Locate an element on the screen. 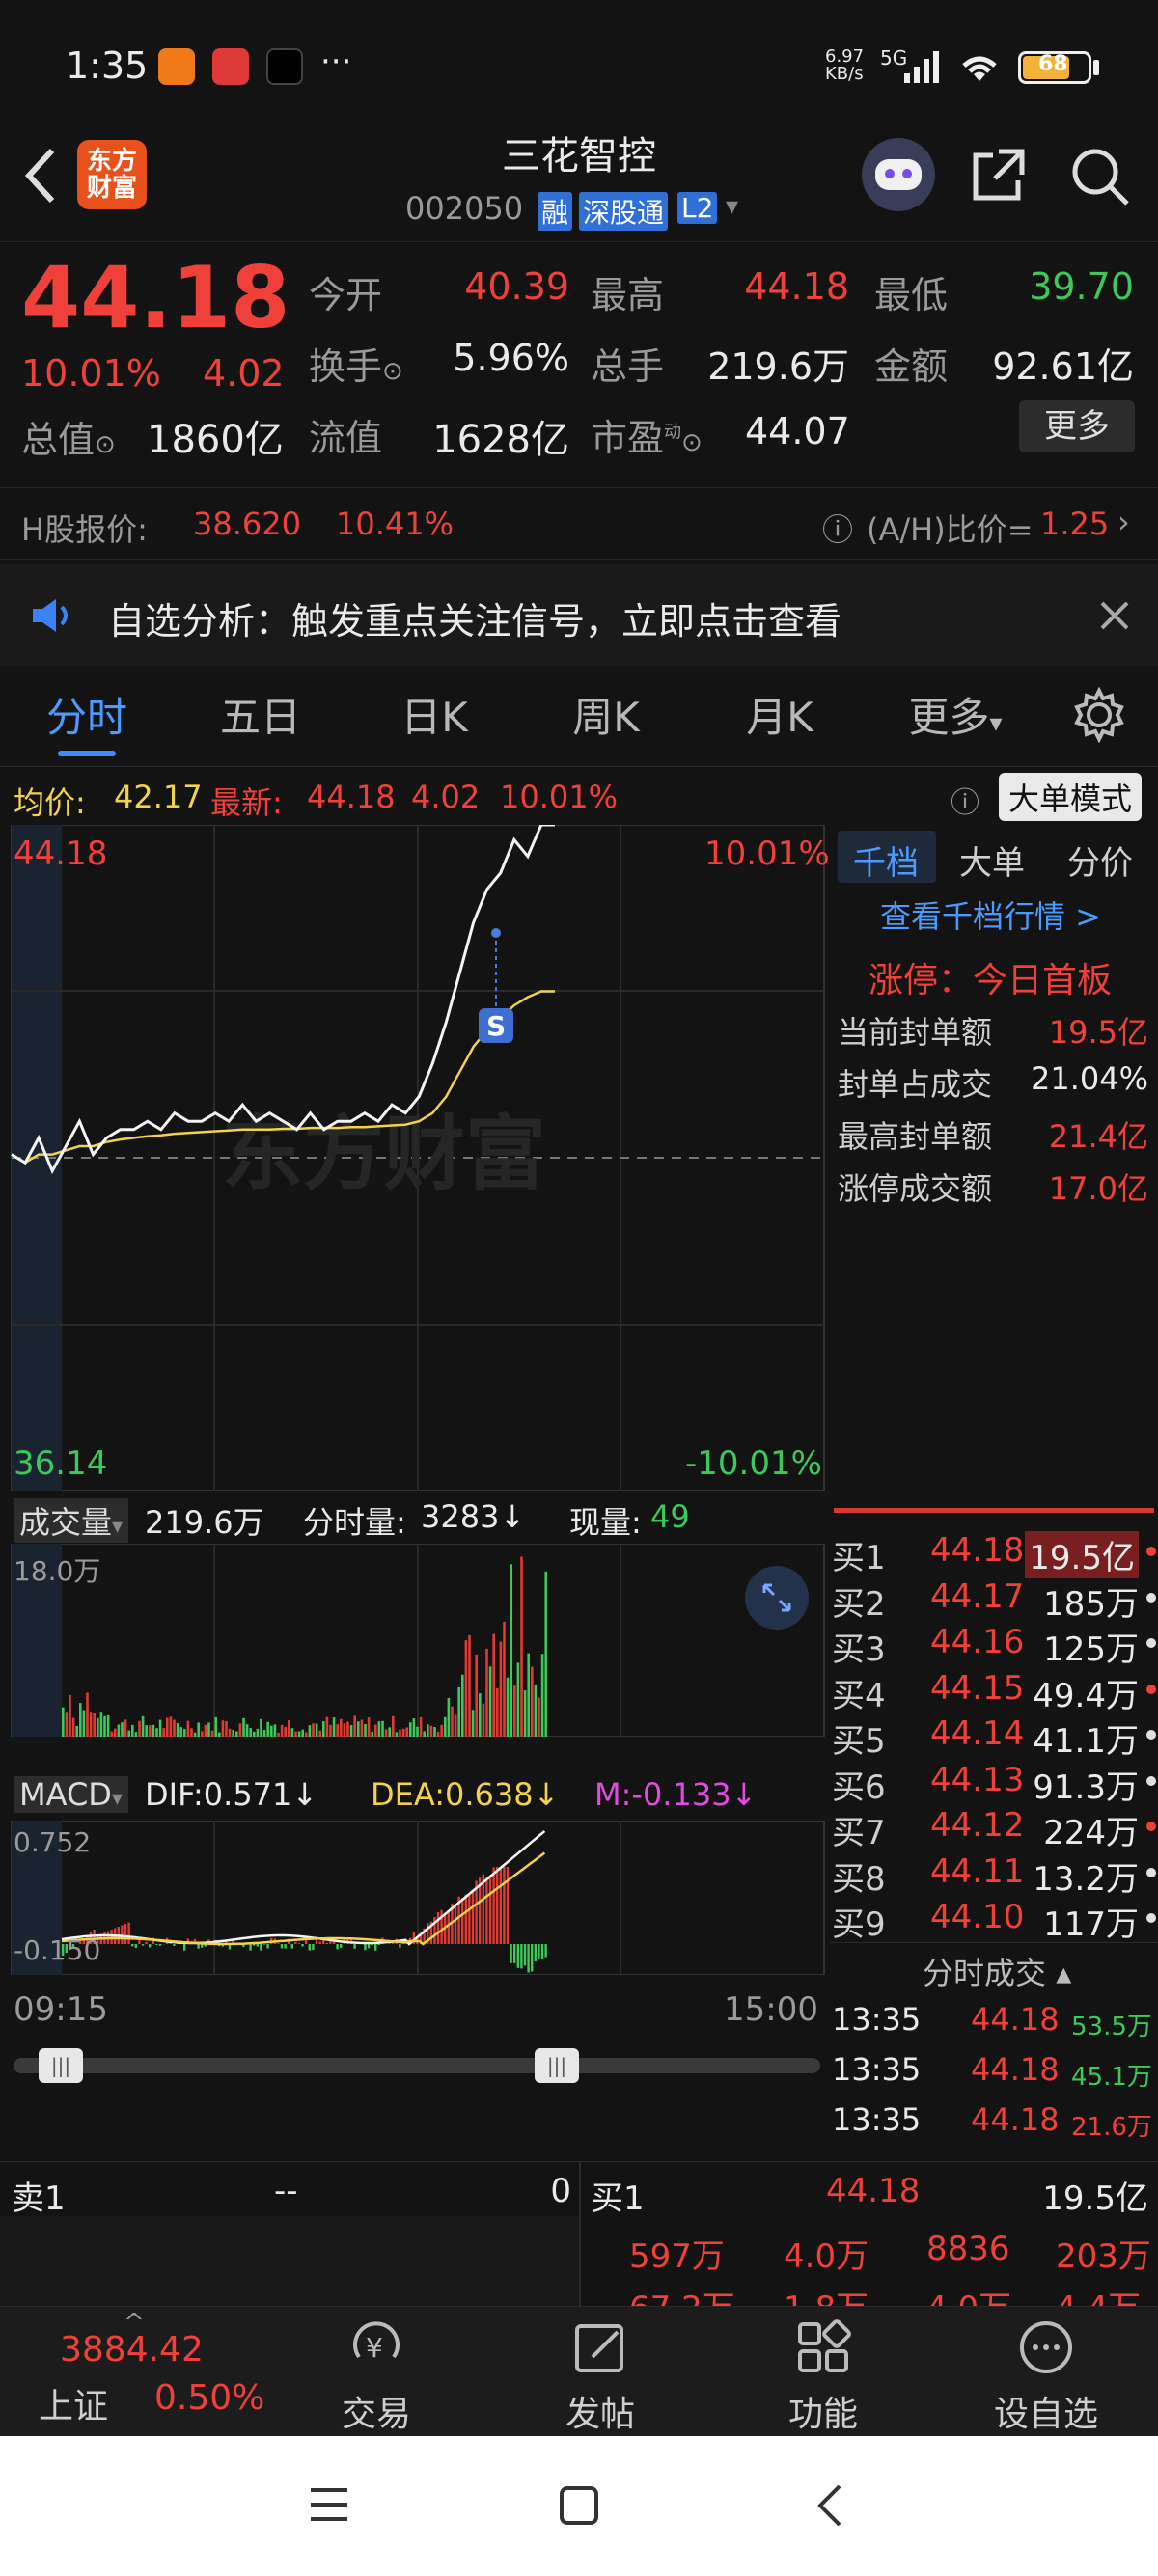 Image resolution: width=1158 pixels, height=2576 pixels. search-icon is located at coordinates (1100, 176).